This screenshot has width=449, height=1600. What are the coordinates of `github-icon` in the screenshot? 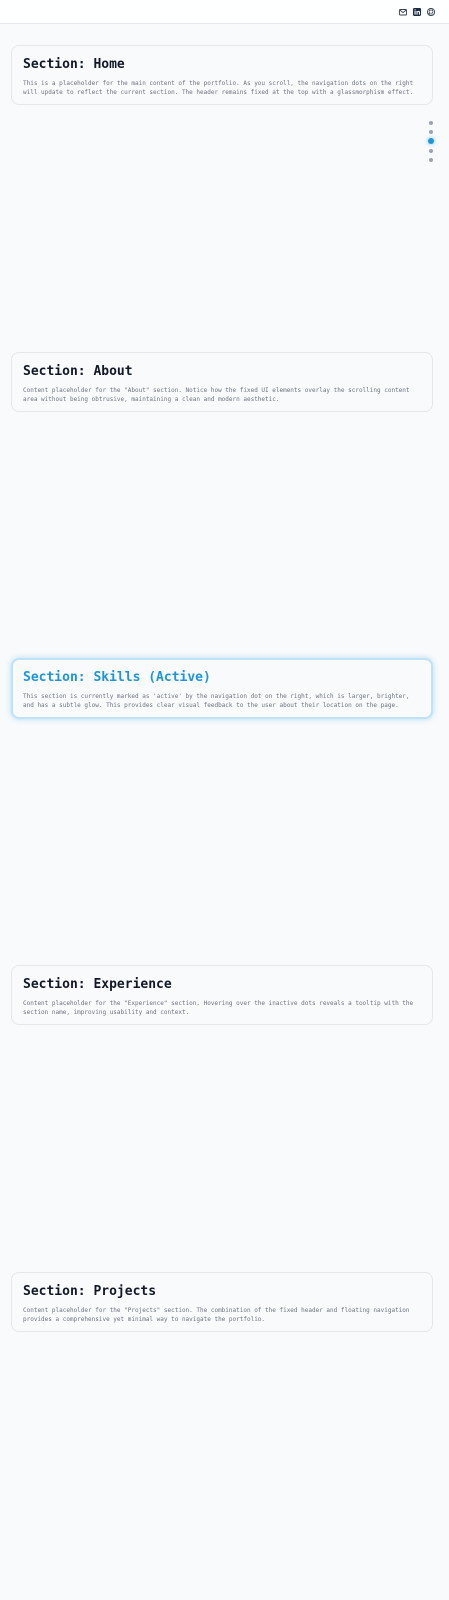 It's located at (431, 12).